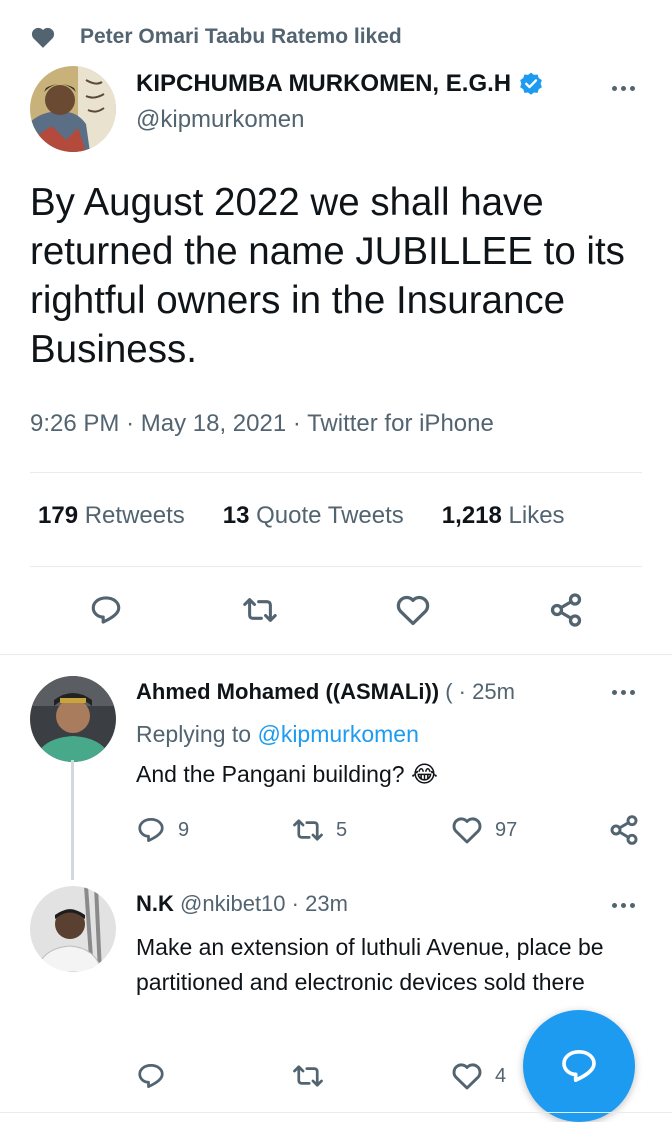 This screenshot has height=1122, width=672. Describe the element at coordinates (241, 36) in the screenshot. I see `social-context-label: Peter Omari Taabu Ratemo liked` at that location.